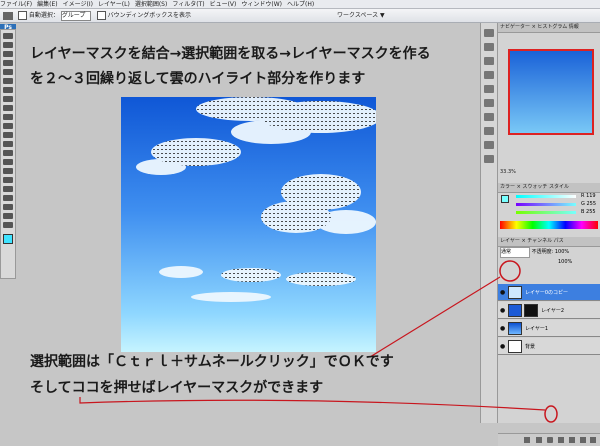 Image resolution: width=600 pixels, height=446 pixels. I want to click on layer-style-icon, so click(539, 440).